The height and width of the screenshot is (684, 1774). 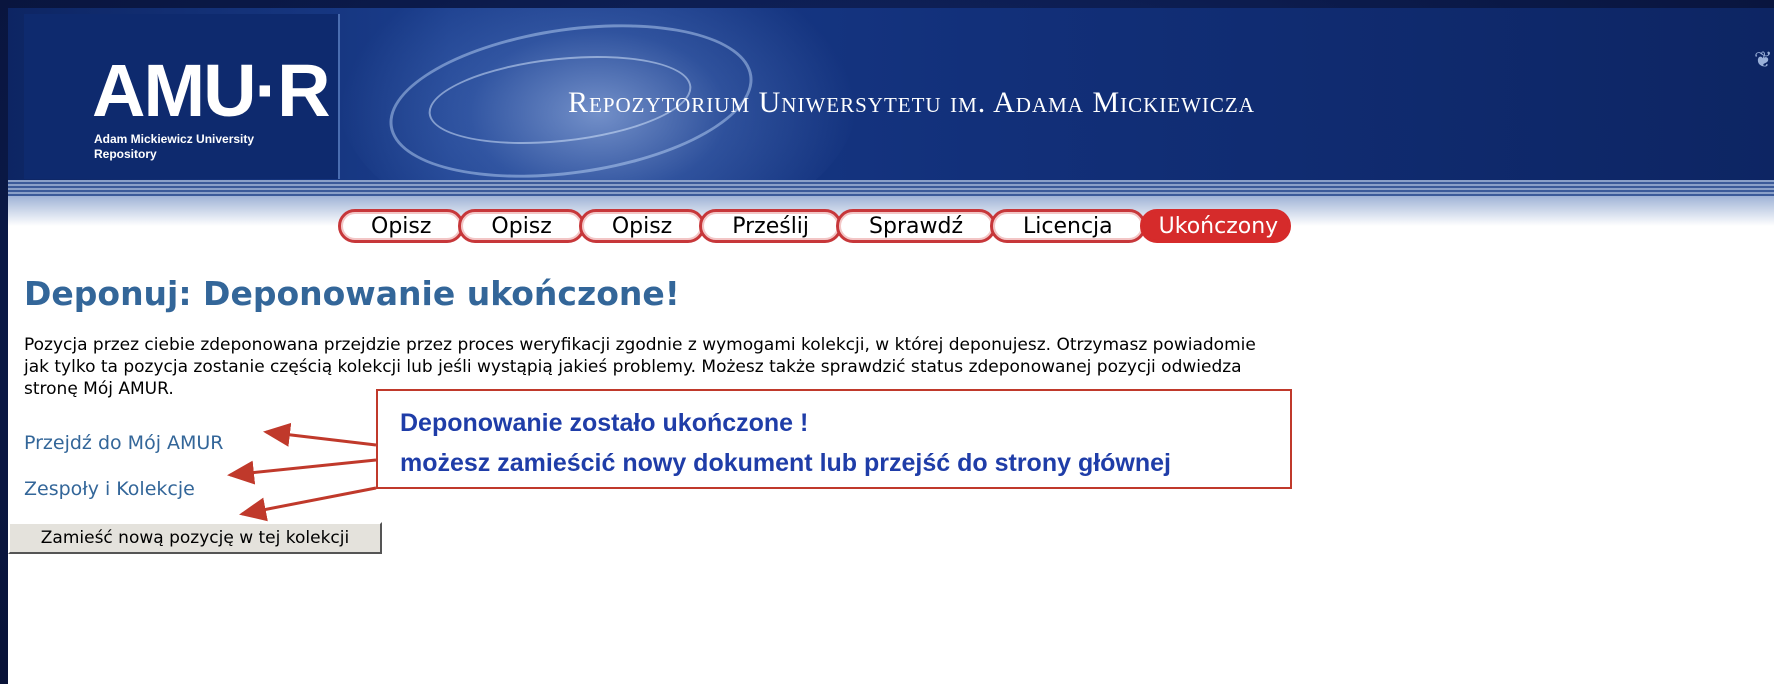 I want to click on submit-new-item-button: Zamieść nową pozycję w tej kolekcji, so click(x=195, y=538).